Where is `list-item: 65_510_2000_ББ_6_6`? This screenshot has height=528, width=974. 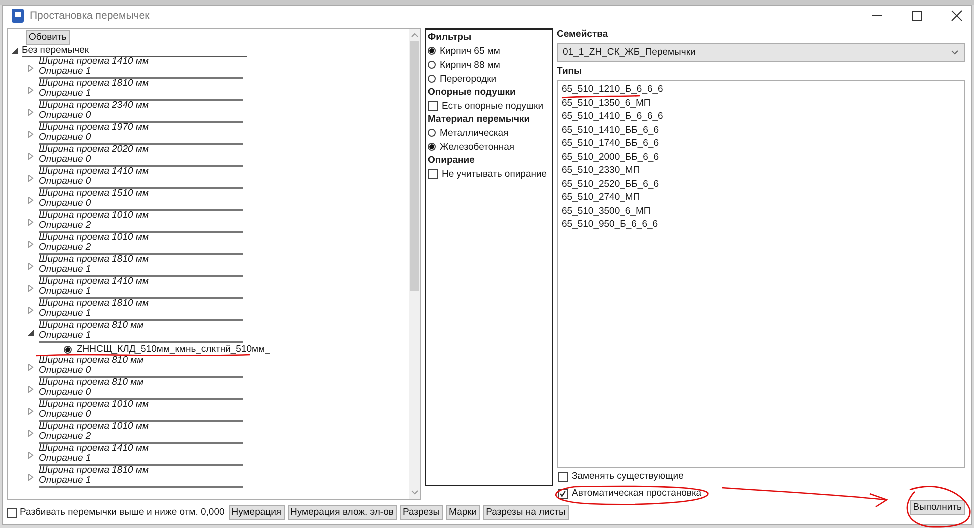 list-item: 65_510_2000_ББ_6_6 is located at coordinates (761, 157).